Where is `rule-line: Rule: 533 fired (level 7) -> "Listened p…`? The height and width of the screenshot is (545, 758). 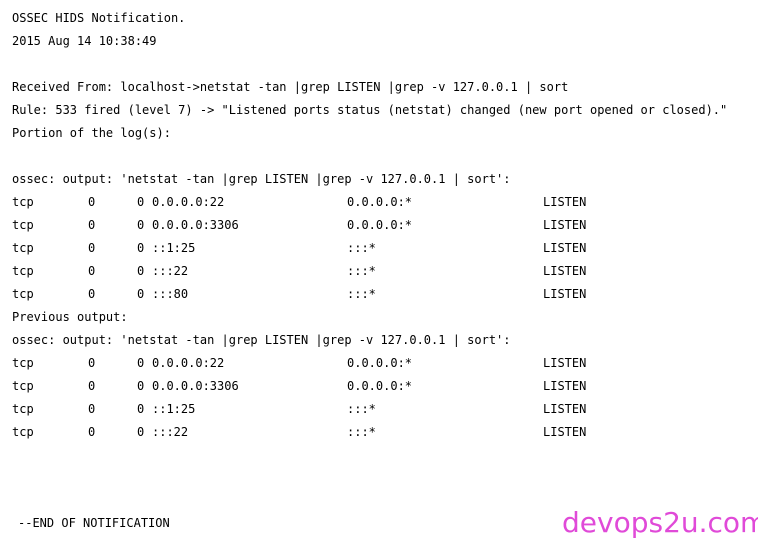
rule-line: Rule: 533 fired (level 7) -> "Listened p… is located at coordinates (370, 110).